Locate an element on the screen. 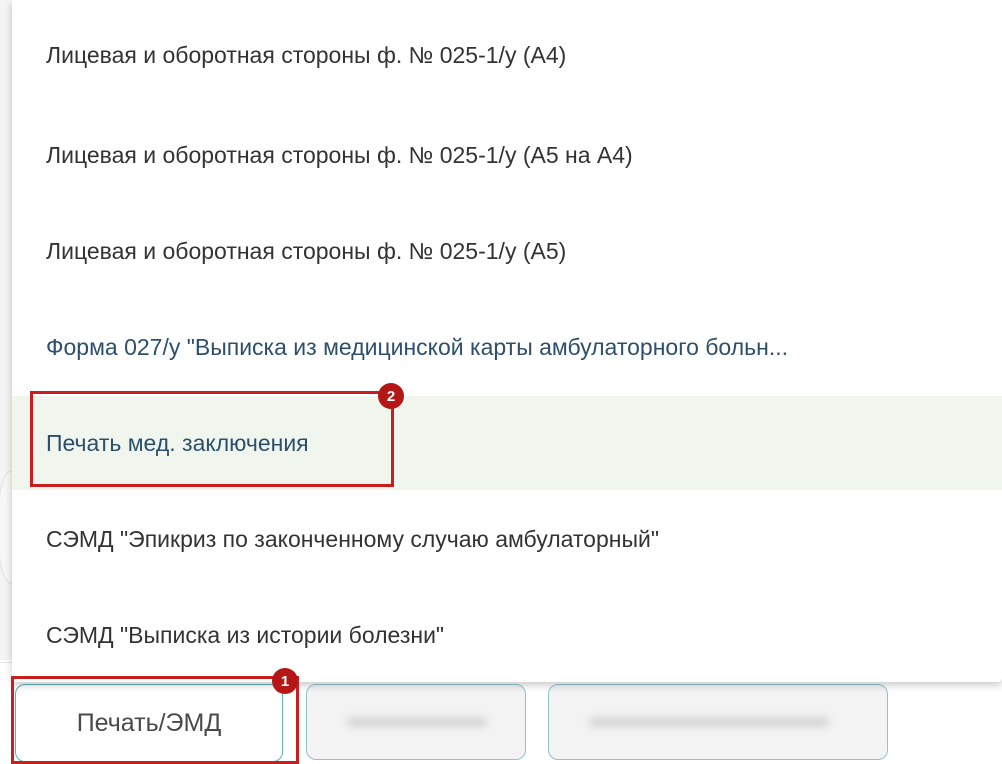  menu-item-label: СЭМД "Выписка из истории болезни" is located at coordinates (245, 634).